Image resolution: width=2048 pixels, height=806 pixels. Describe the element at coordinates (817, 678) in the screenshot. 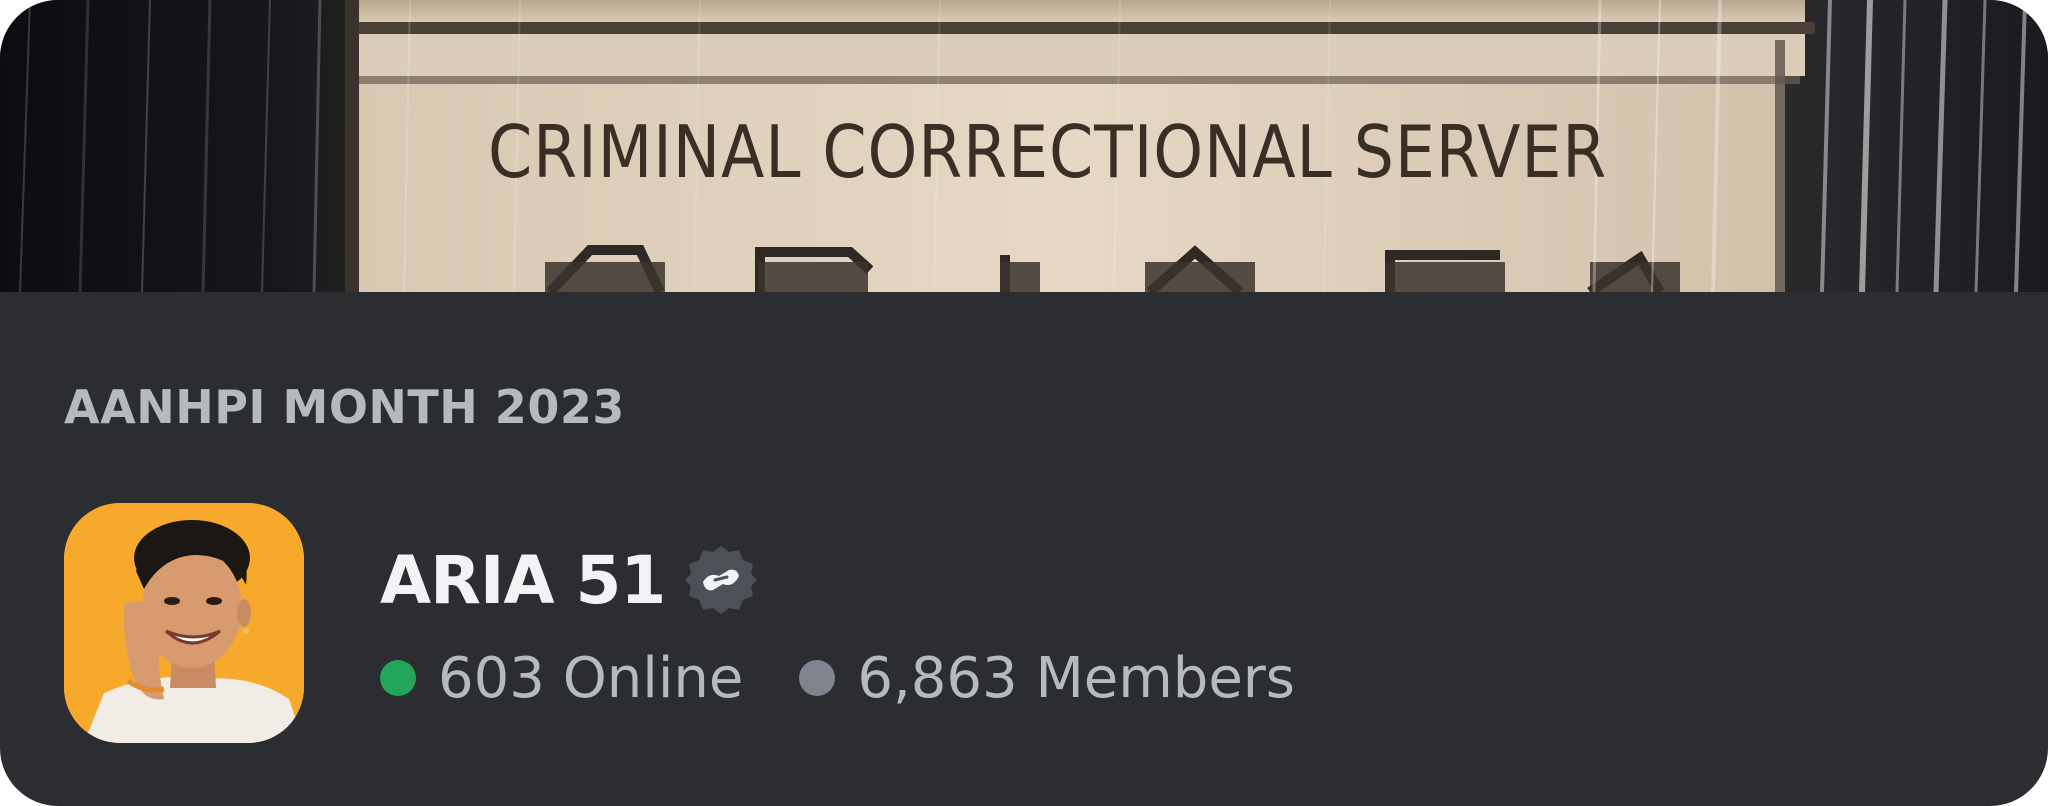

I see `members-dot-icon` at that location.